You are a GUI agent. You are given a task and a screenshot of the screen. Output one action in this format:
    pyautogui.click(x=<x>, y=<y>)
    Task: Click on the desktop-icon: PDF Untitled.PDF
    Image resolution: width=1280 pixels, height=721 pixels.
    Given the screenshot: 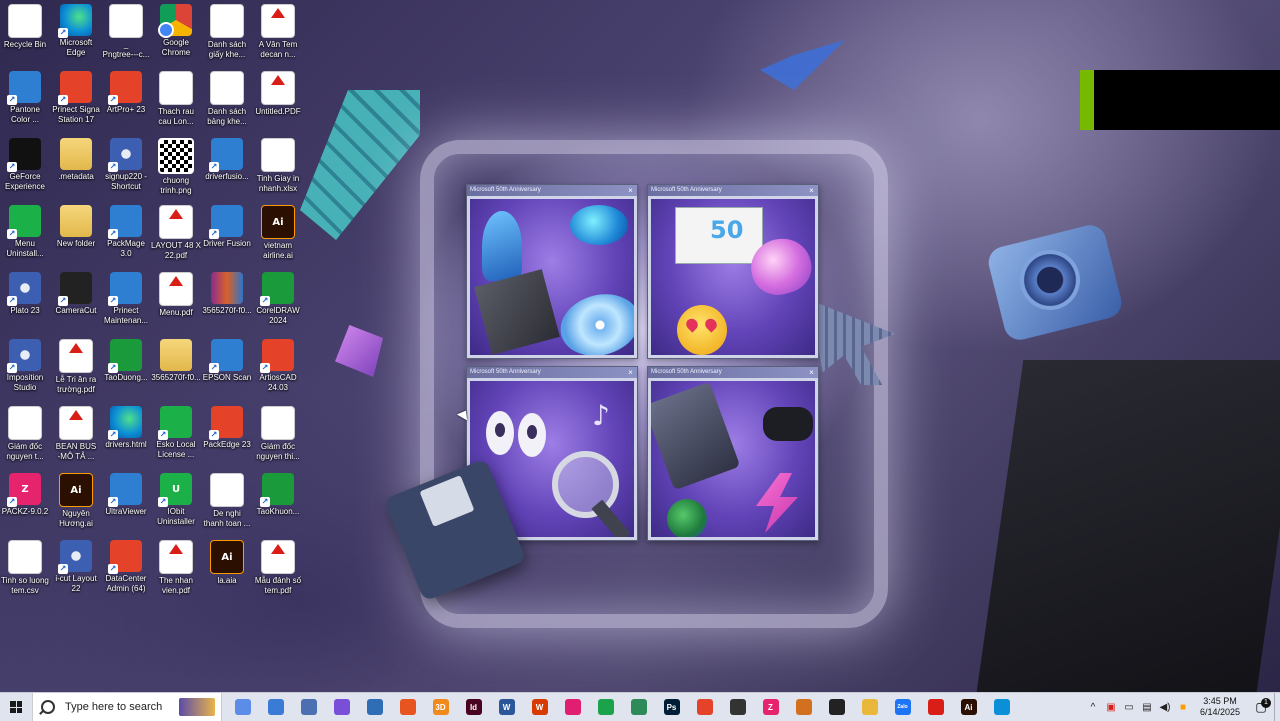 What is the action you would take?
    pyautogui.click(x=278, y=92)
    